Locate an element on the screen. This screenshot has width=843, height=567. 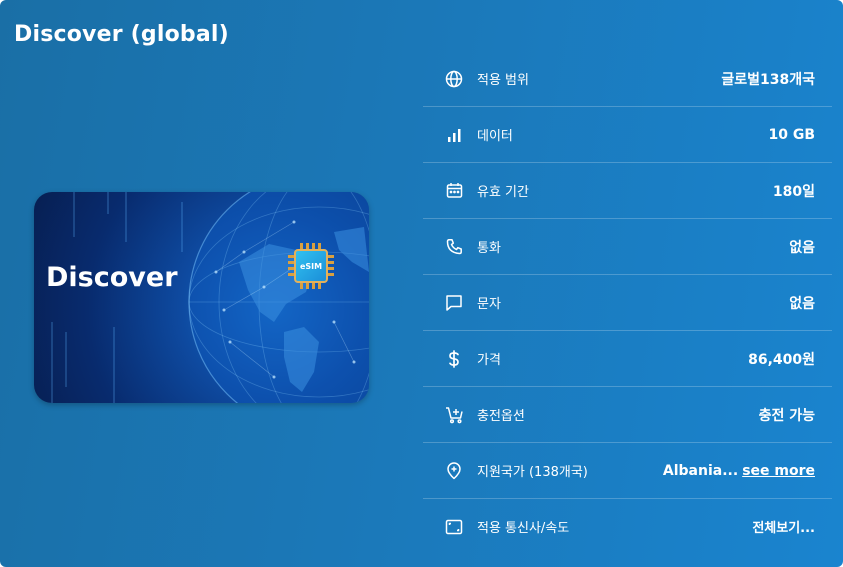
spec-row-call: 통화 없음 is located at coordinates (627, 247).